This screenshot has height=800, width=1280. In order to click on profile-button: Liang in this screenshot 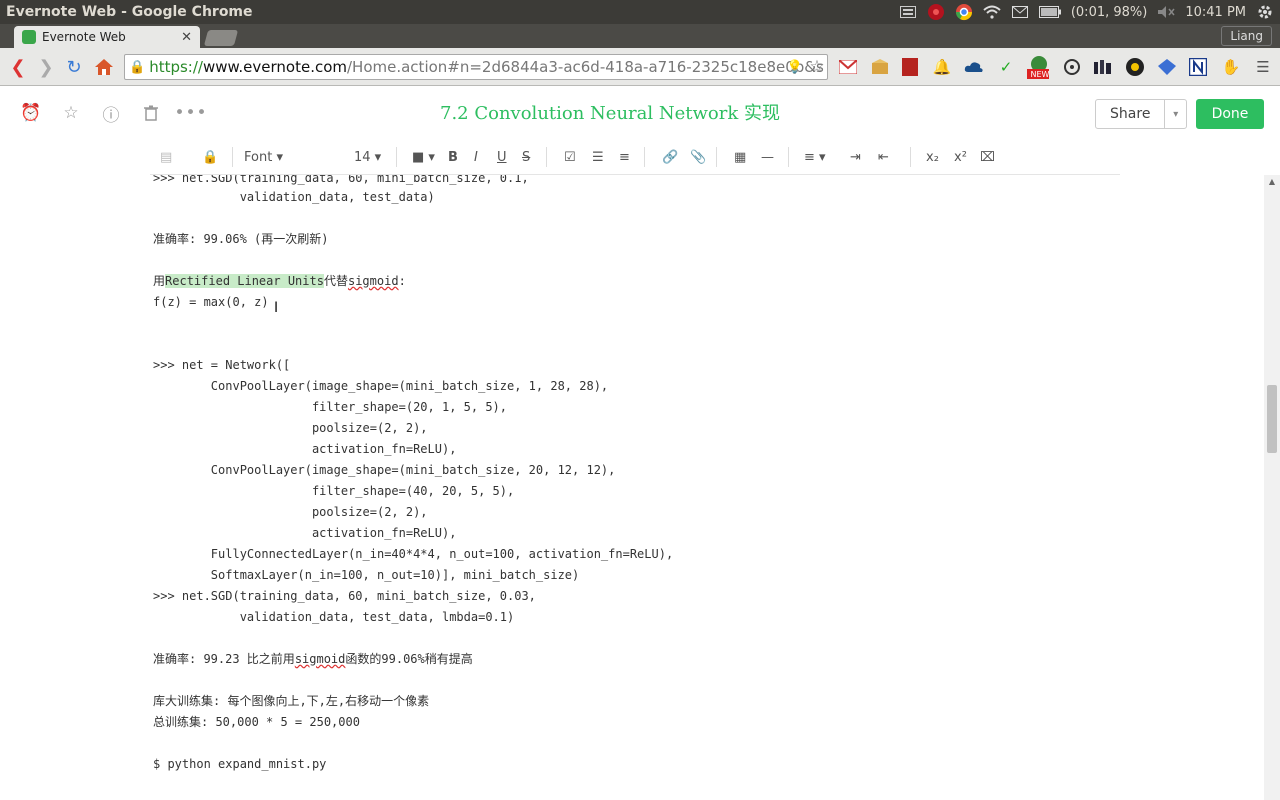, I will do `click(1246, 36)`.